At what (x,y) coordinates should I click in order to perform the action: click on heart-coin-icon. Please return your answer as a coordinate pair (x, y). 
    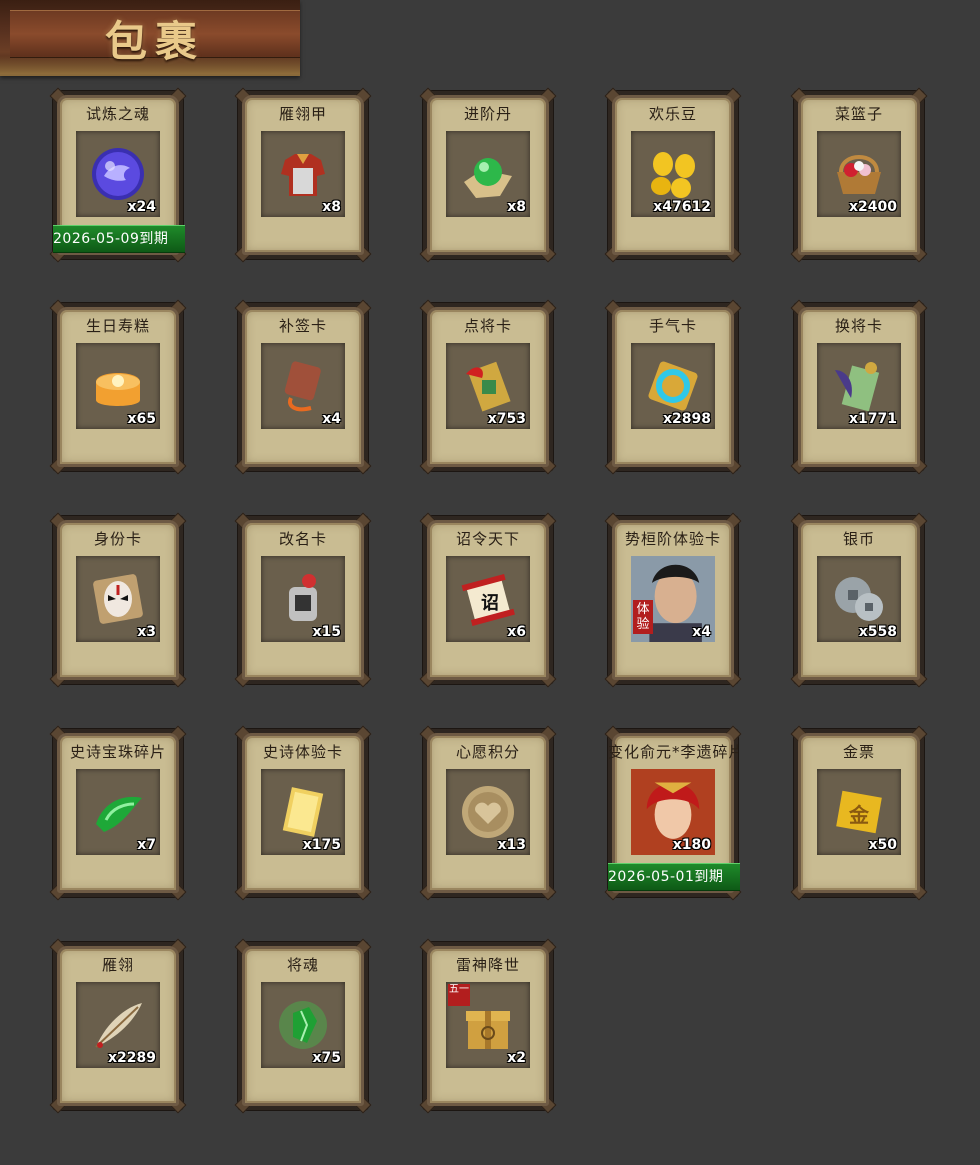
    Looking at the image, I should click on (488, 812).